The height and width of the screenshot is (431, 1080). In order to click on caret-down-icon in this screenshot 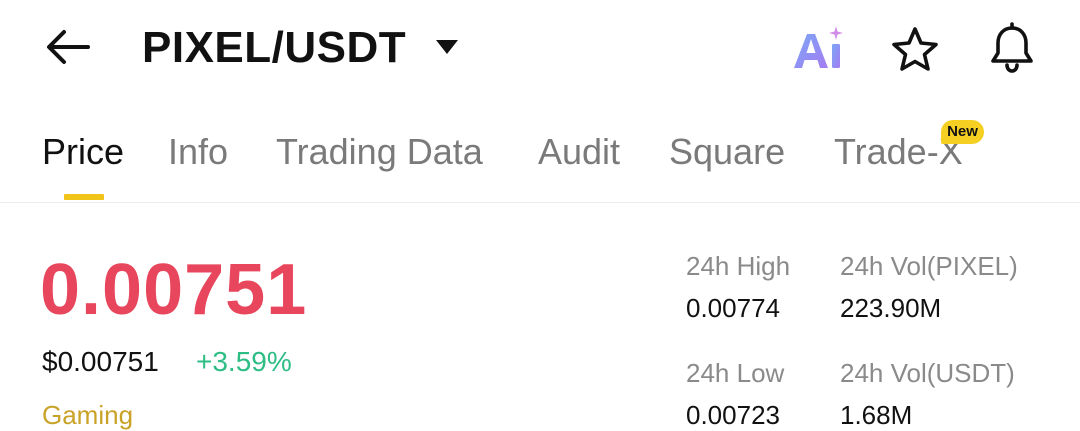, I will do `click(447, 47)`.